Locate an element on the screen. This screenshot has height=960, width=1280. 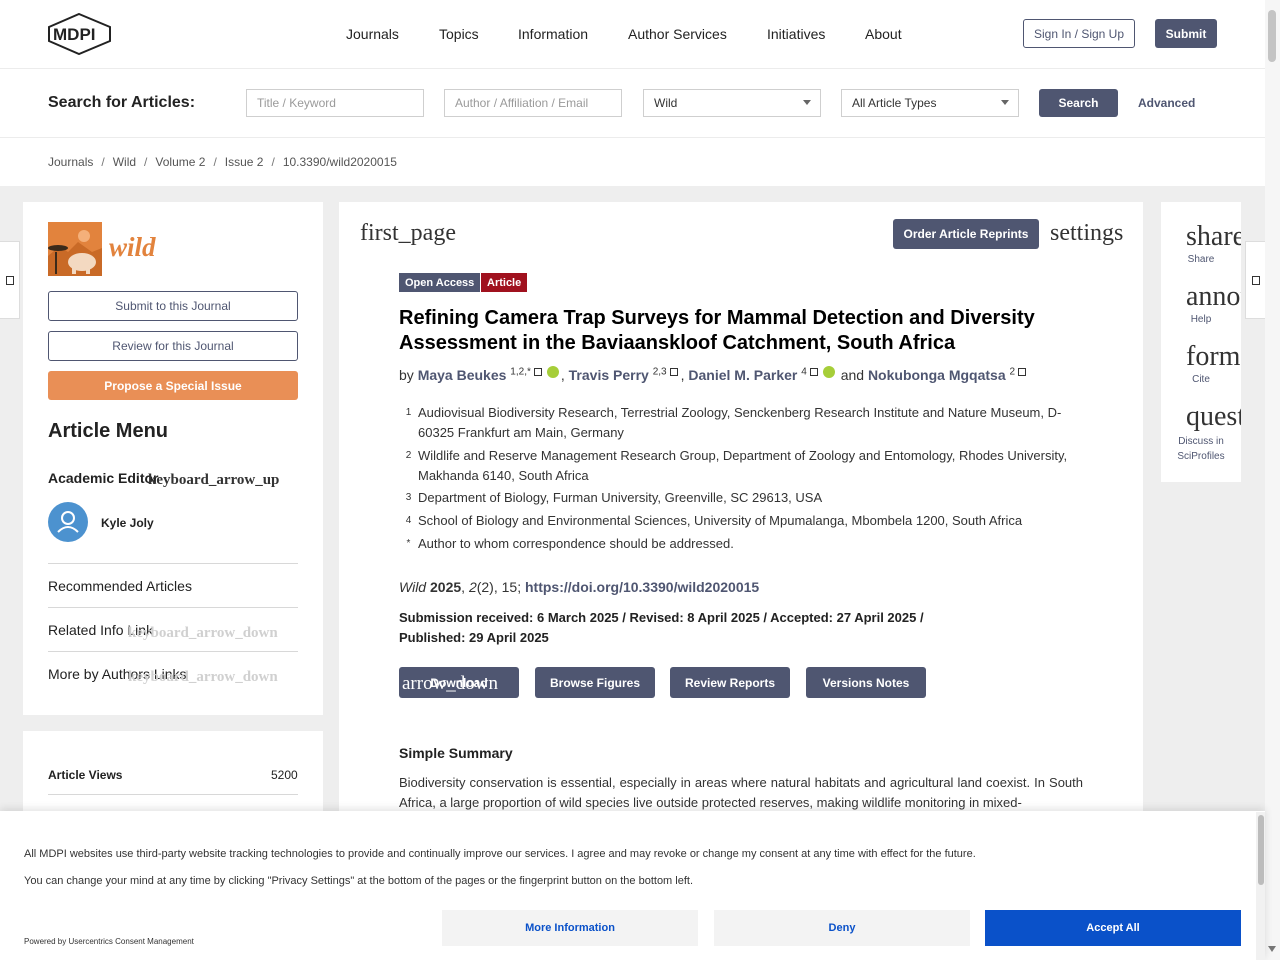
keyboard-arrow-down-icon: keyboard_arrow_down is located at coordinates (203, 677).